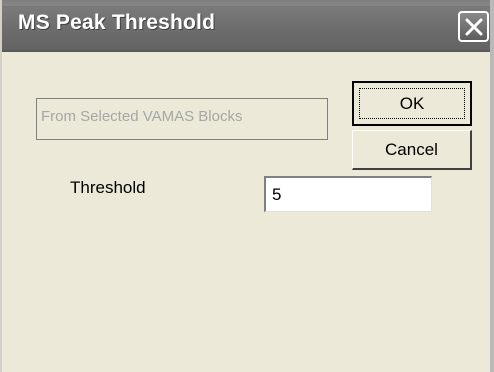 The height and width of the screenshot is (372, 494). Describe the element at coordinates (246, 26) in the screenshot. I see `title-bar: MS Peak Threshold` at that location.